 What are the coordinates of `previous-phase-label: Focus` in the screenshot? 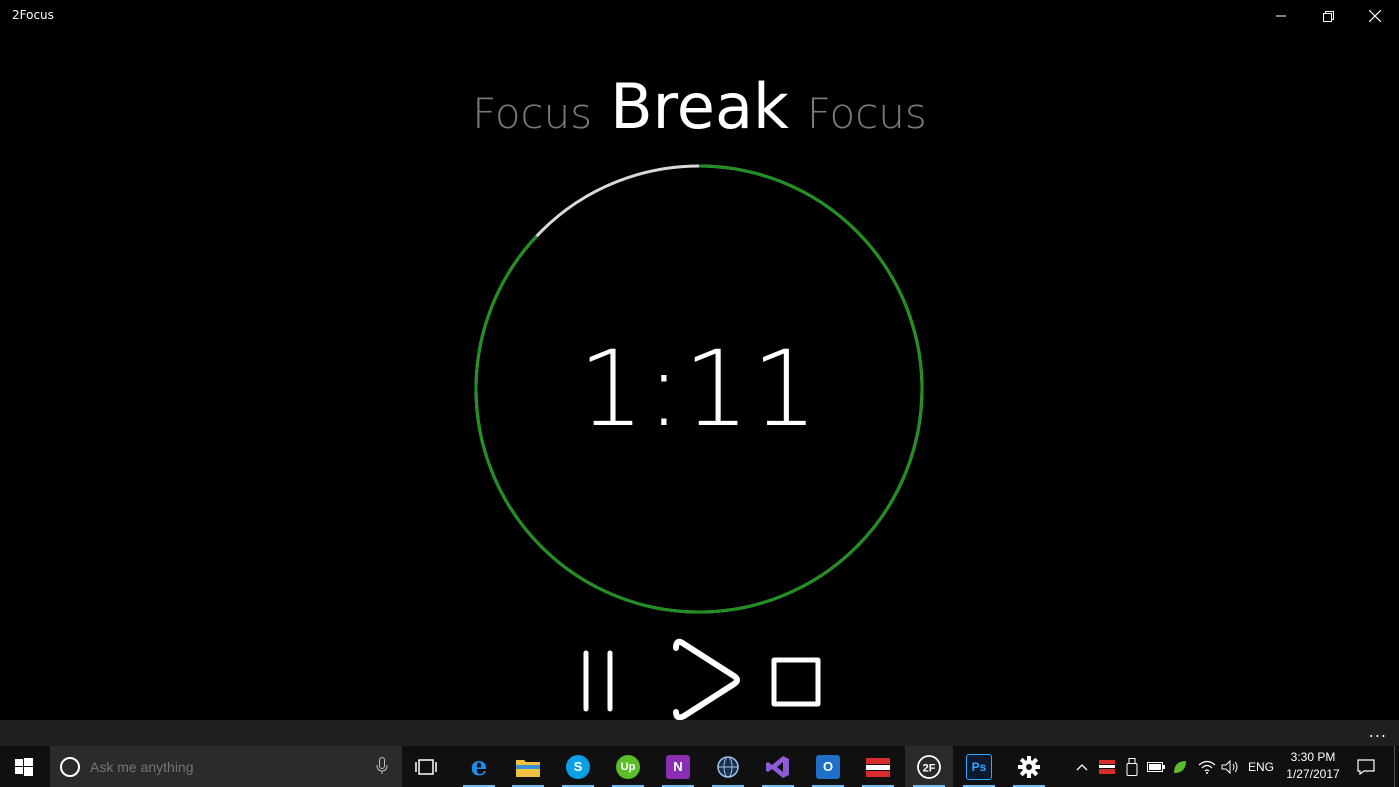 It's located at (532, 113).